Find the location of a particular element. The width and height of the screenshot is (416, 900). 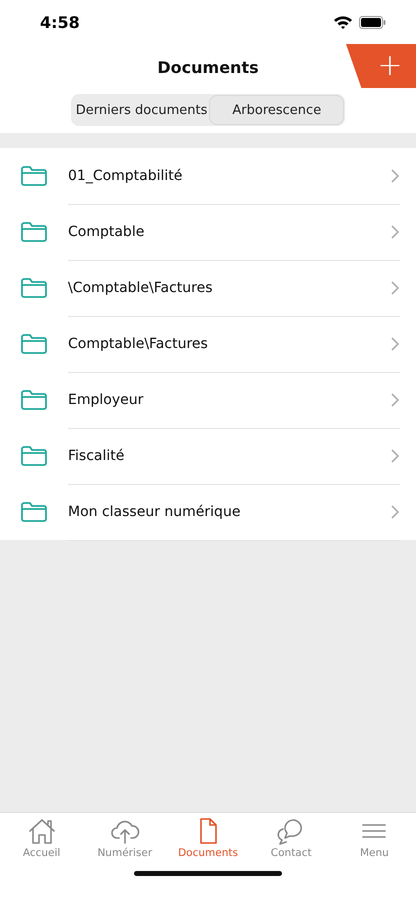

folder-name: Mon classeur numérique is located at coordinates (229, 512).